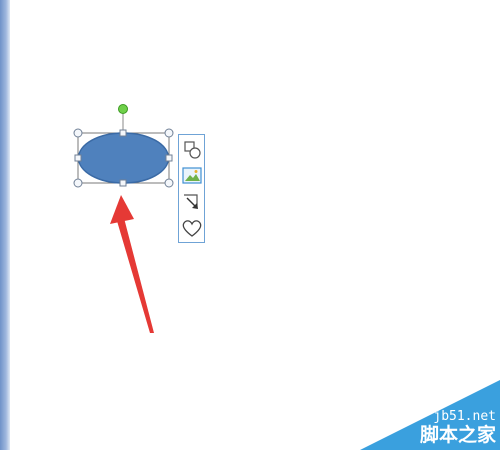 The width and height of the screenshot is (500, 450). What do you see at coordinates (192, 228) in the screenshot?
I see `heart-icon` at bounding box center [192, 228].